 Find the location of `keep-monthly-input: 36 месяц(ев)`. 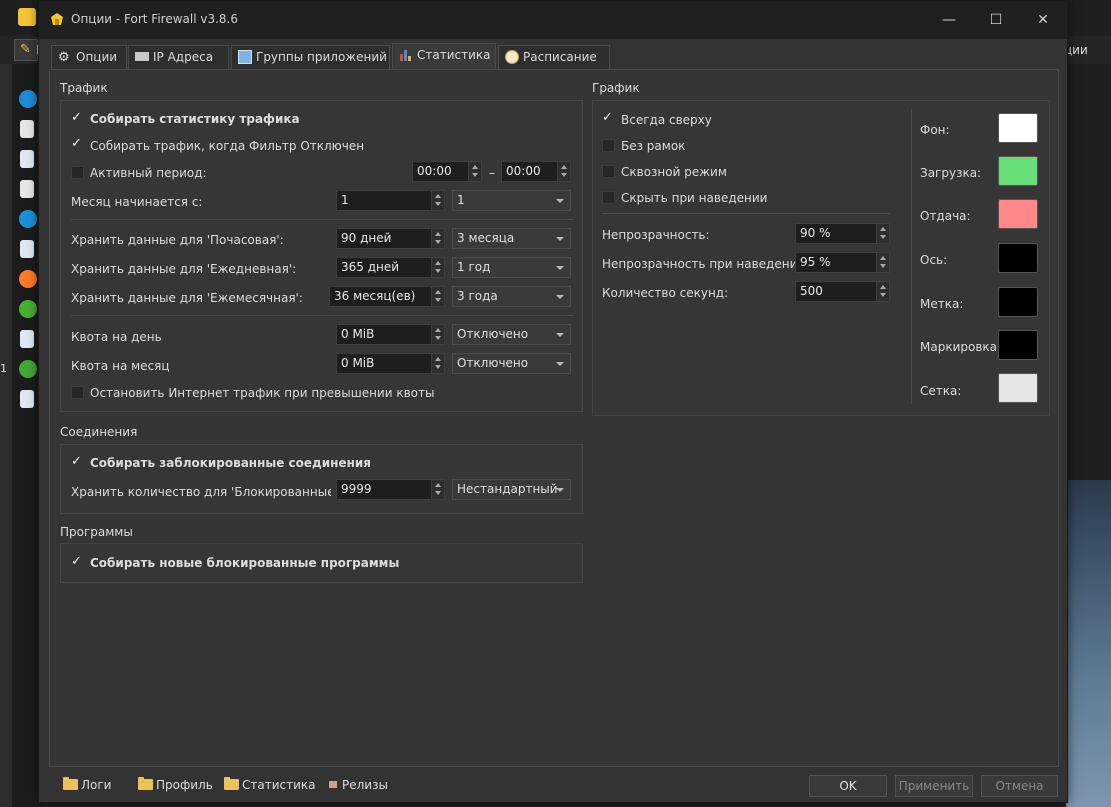

keep-monthly-input: 36 месяц(ев) is located at coordinates (387, 296).